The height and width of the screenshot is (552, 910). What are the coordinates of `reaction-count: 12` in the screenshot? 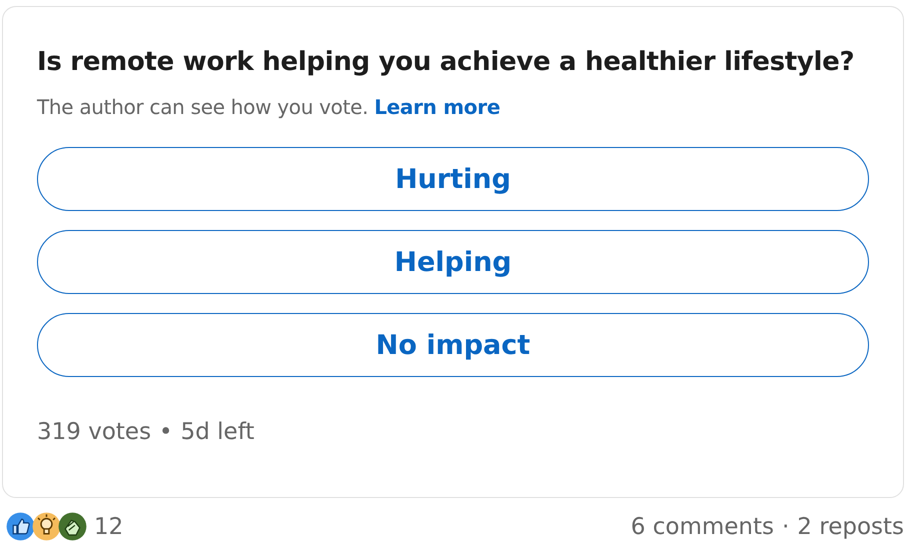 It's located at (109, 527).